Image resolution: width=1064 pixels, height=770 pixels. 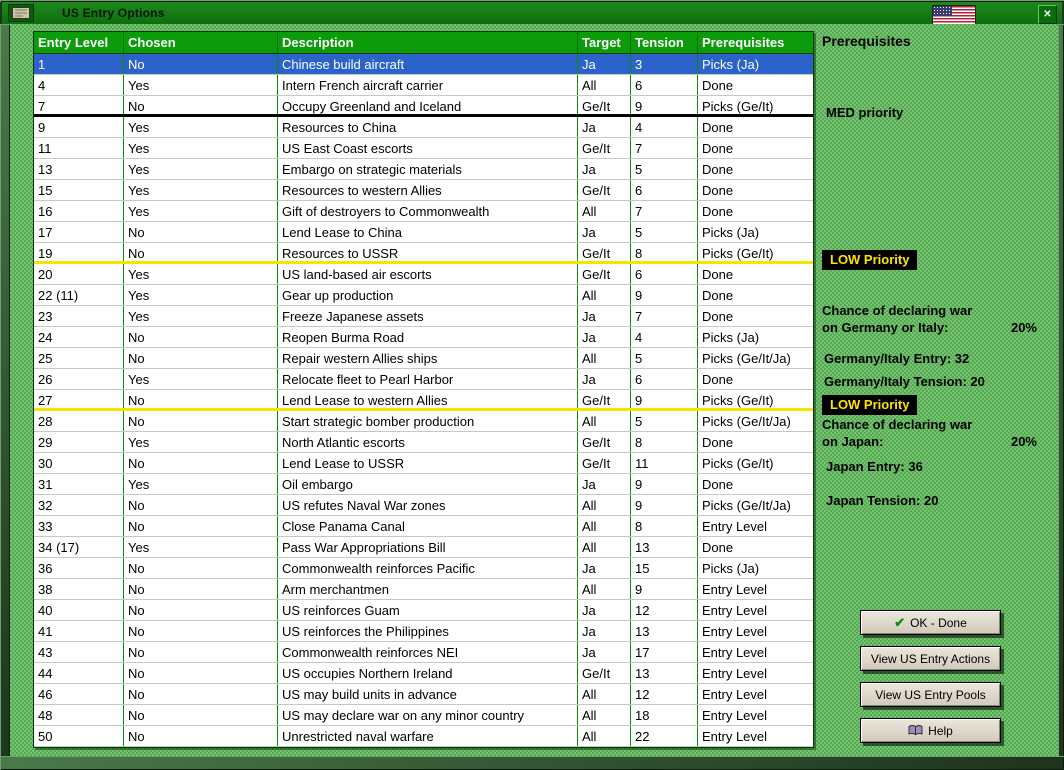 What do you see at coordinates (428, 337) in the screenshot?
I see `cell-description: Reopen Burma Road` at bounding box center [428, 337].